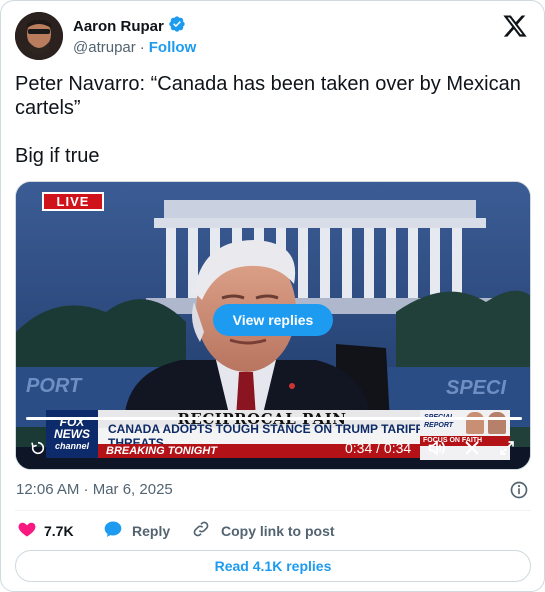  I want to click on svg-text: SPECI, so click(476, 388).